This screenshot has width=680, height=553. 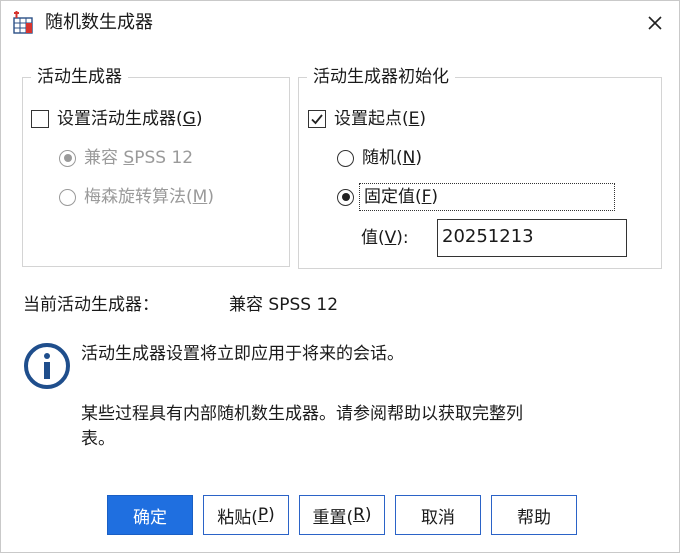 I want to click on set-active-generator-label: 设置活动生成器(G), so click(x=130, y=119).